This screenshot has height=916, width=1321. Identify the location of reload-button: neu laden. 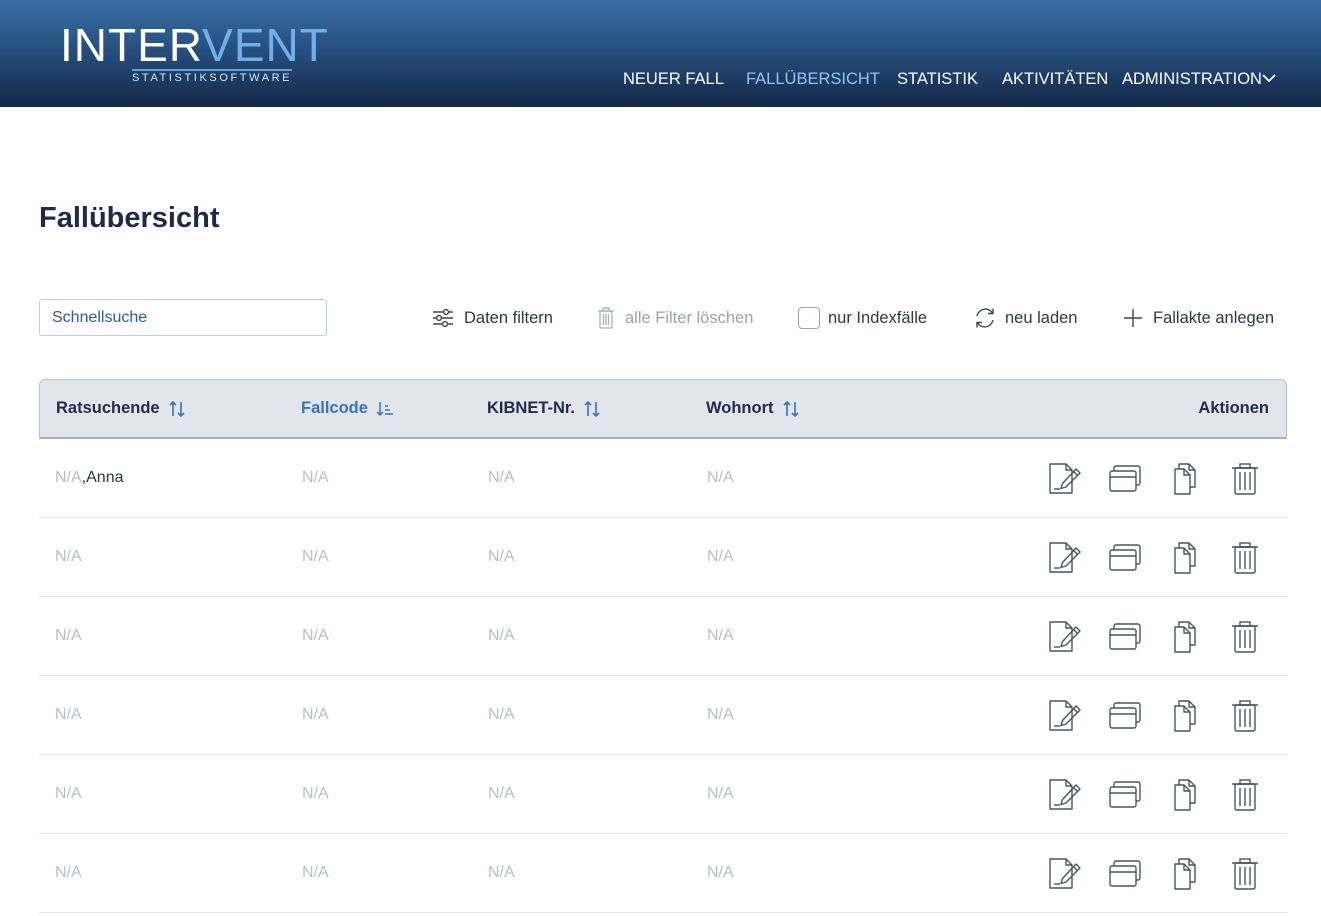
(1025, 318).